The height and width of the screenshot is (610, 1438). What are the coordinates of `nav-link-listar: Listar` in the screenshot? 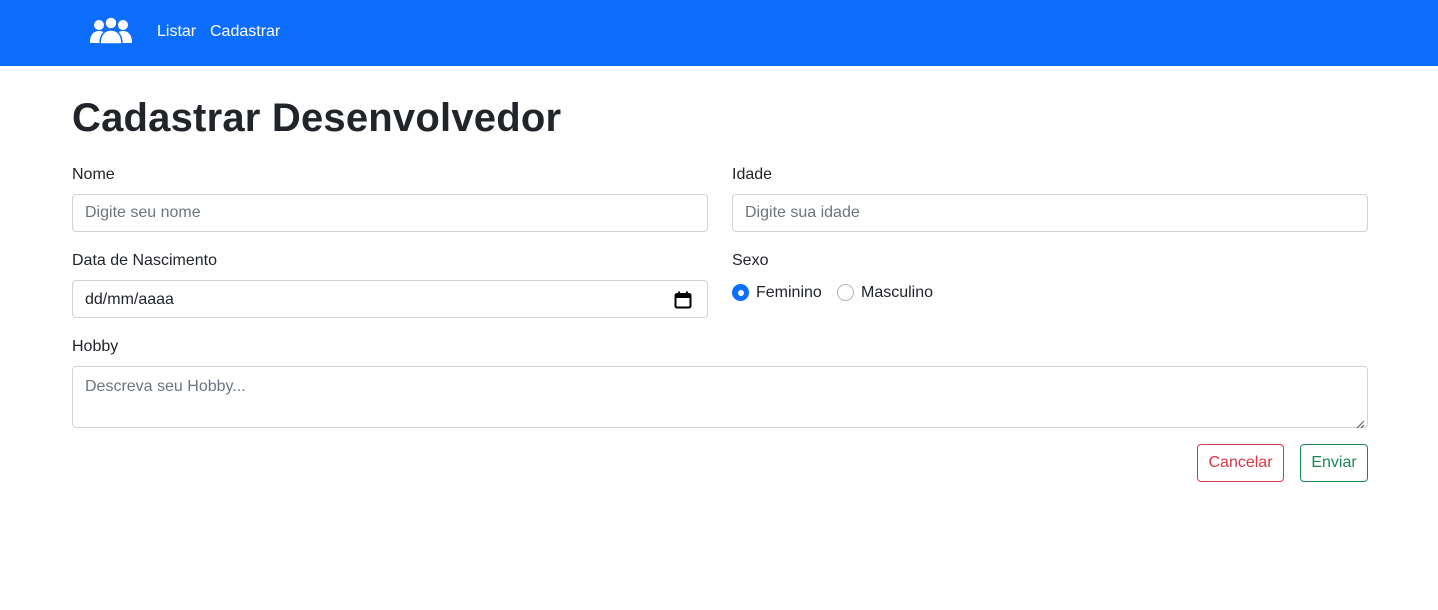 It's located at (176, 32).